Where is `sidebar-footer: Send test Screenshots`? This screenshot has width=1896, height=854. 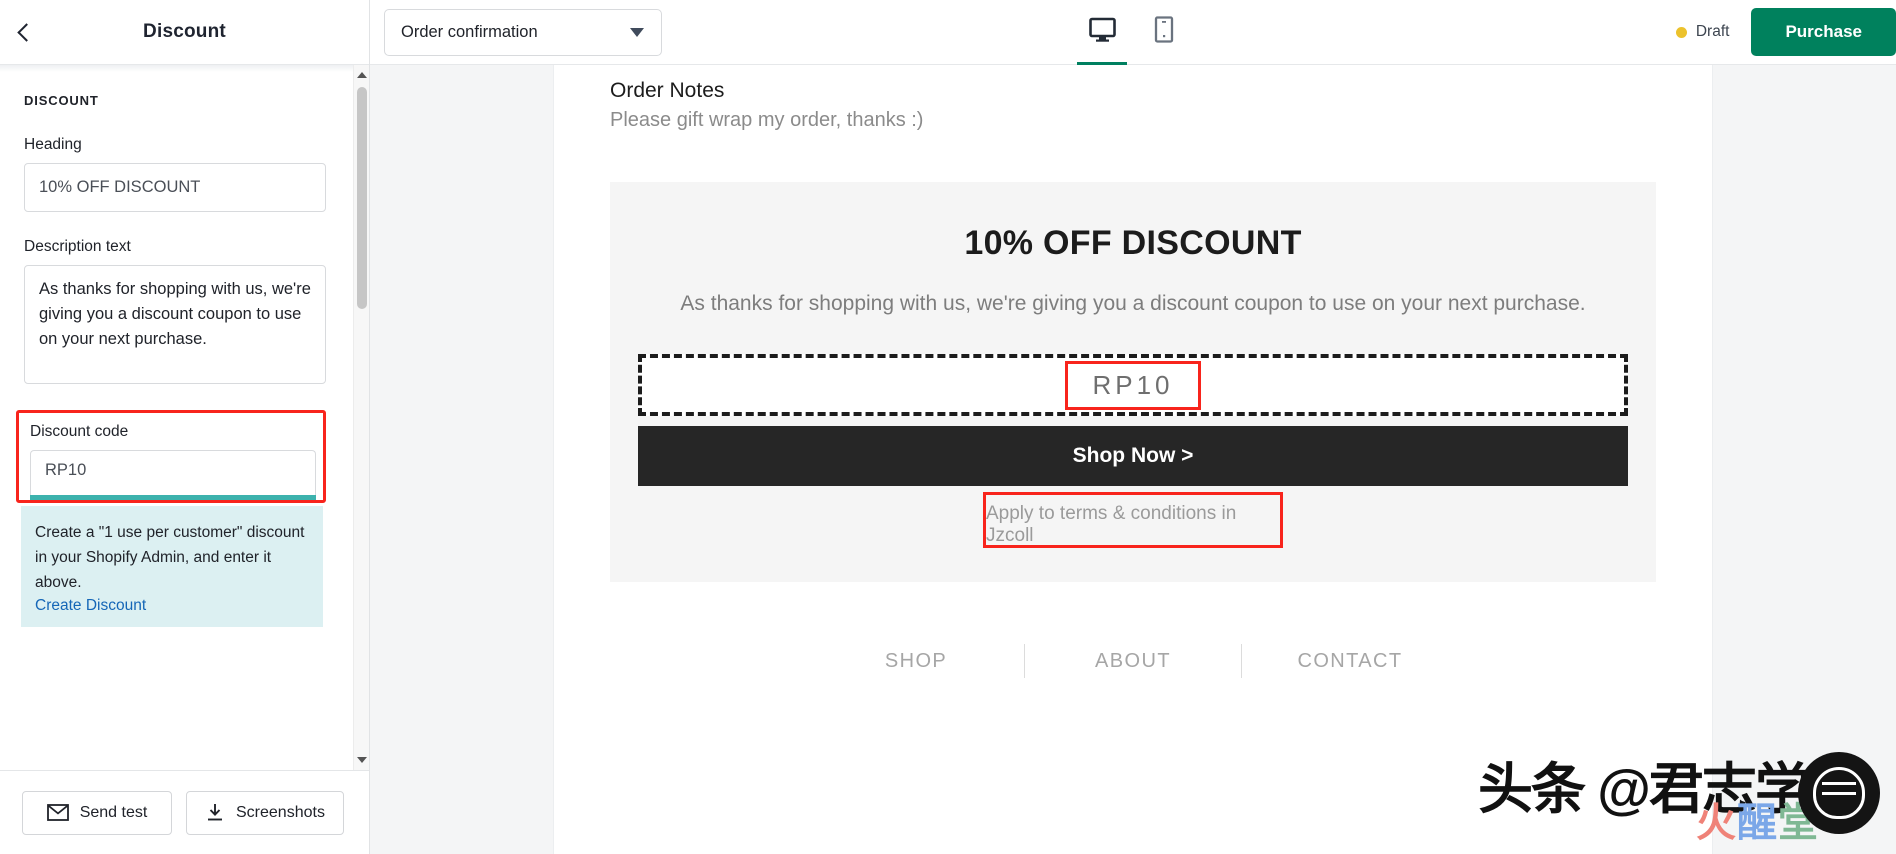
sidebar-footer: Send test Screenshots is located at coordinates (184, 812).